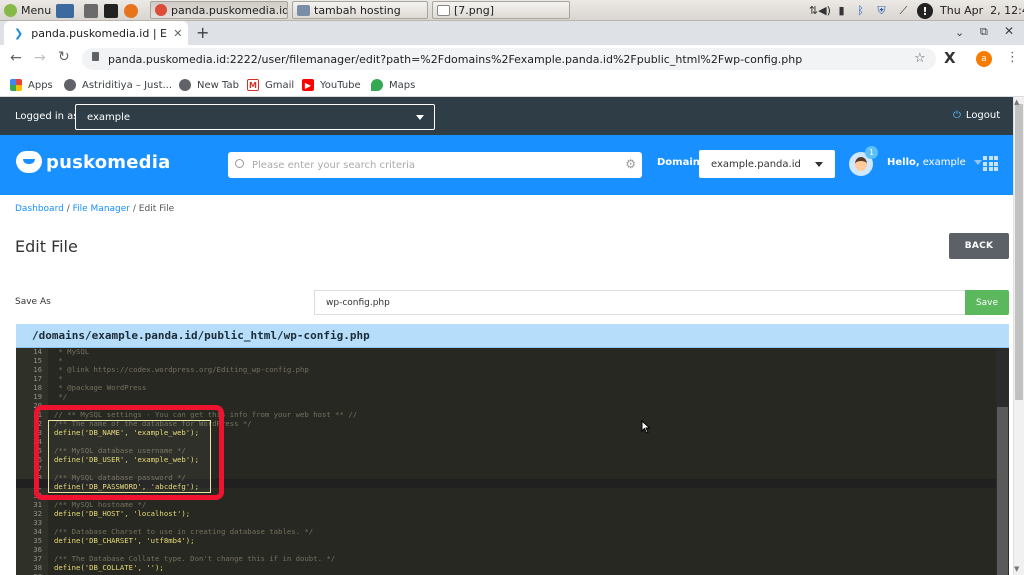 This screenshot has width=1024, height=575. I want to click on user-avatar: 1, so click(863, 161).